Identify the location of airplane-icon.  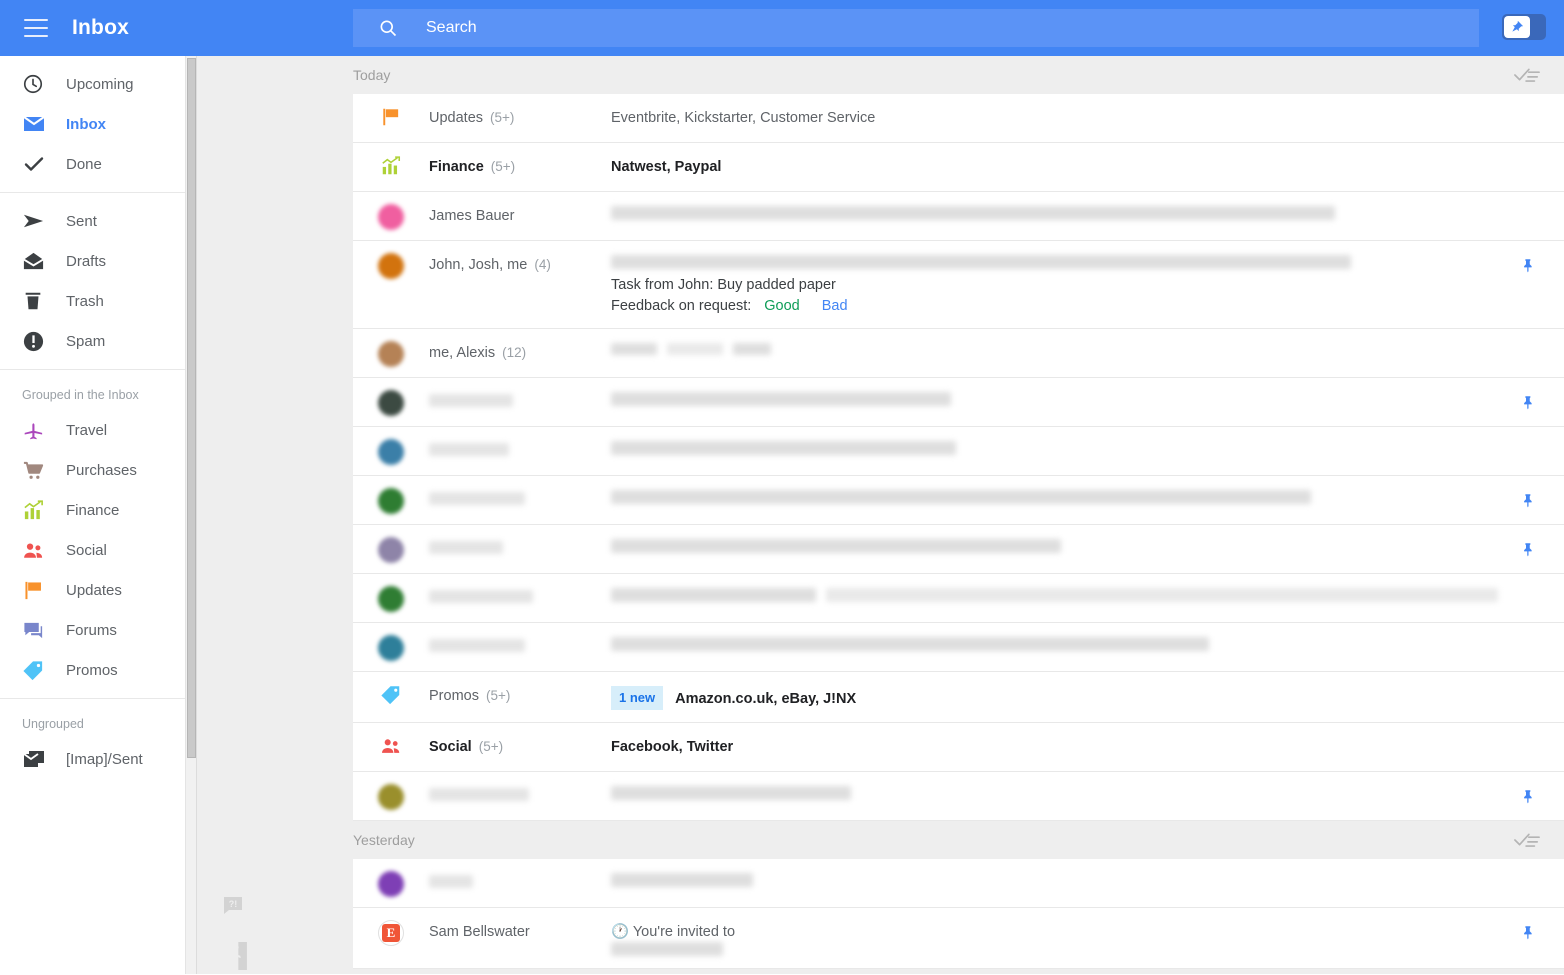
(35, 430).